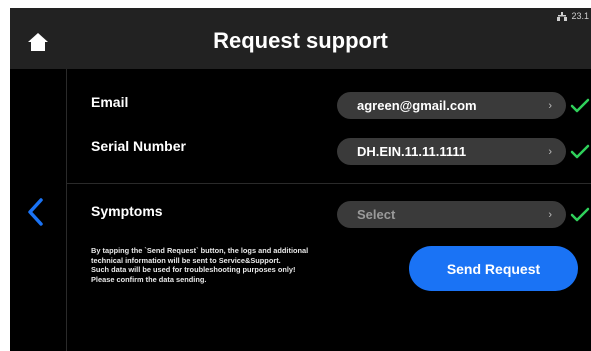 The image size is (591, 351). What do you see at coordinates (580, 105) in the screenshot?
I see `email-check-icon` at bounding box center [580, 105].